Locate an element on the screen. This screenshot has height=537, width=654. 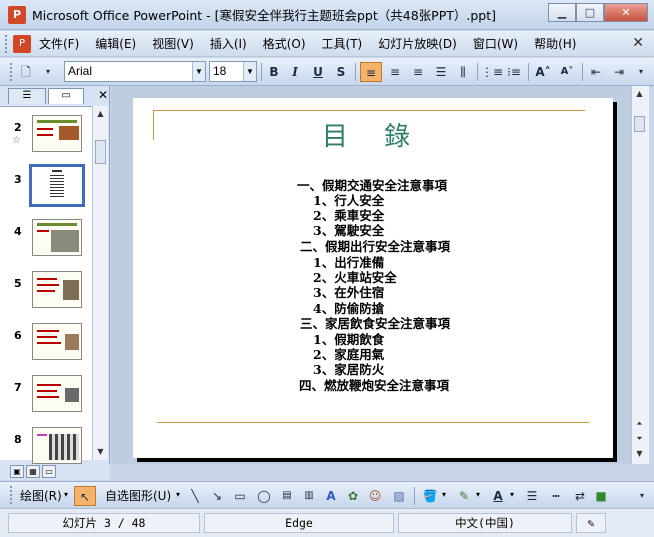
arrow-icon: ↘ is located at coordinates (217, 496).